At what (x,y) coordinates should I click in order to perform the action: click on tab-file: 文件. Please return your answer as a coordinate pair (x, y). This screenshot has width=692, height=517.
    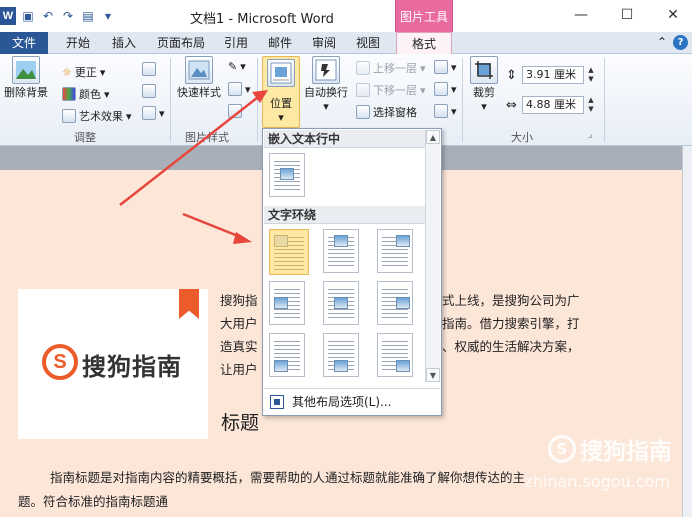
    Looking at the image, I should click on (24, 43).